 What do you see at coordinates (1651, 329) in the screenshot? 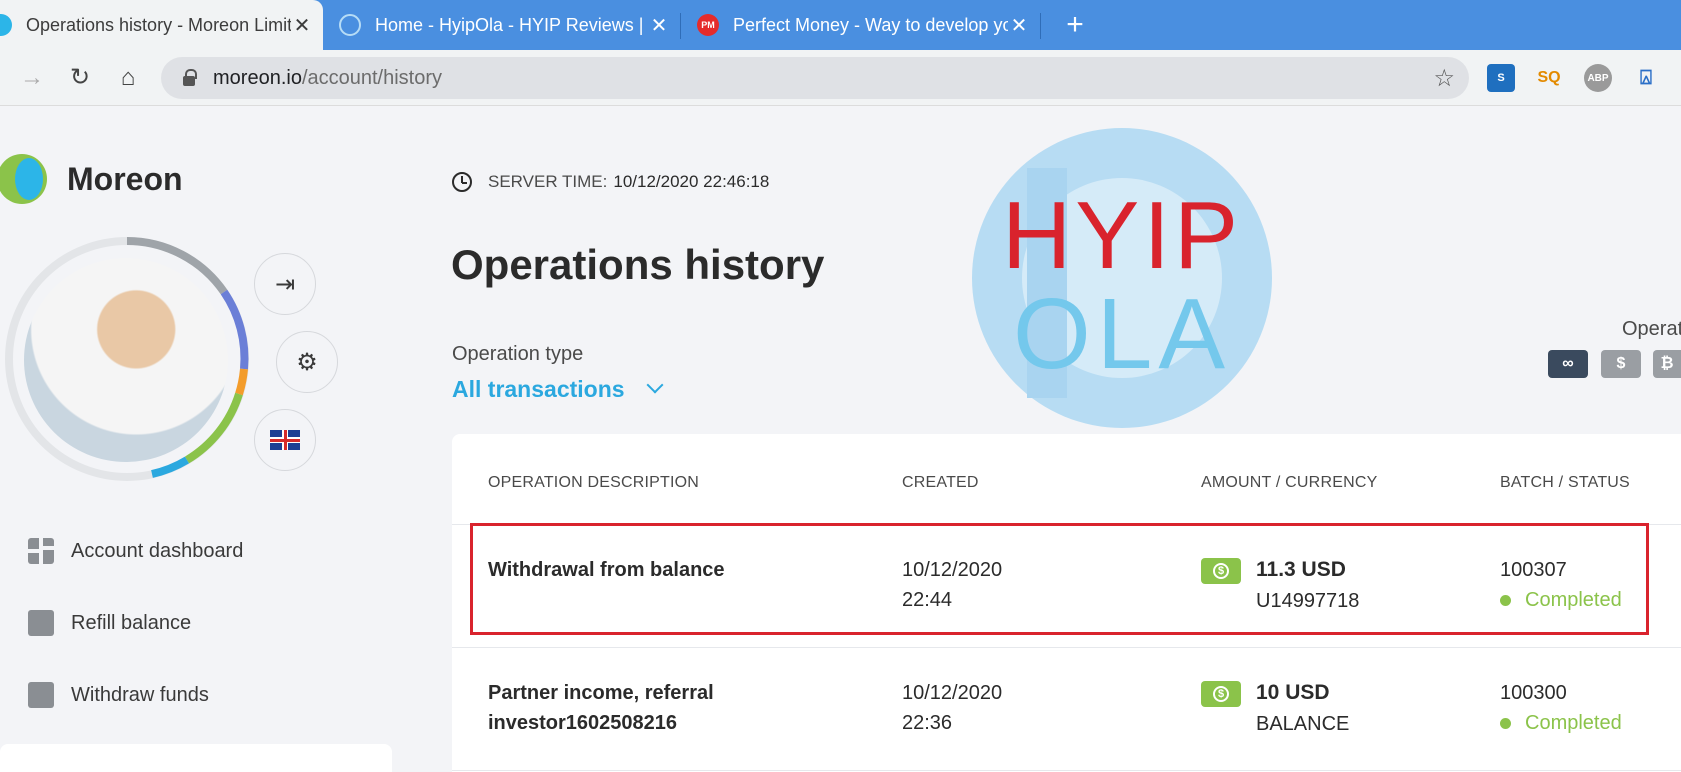
I see `operations-currency-label: Operat` at bounding box center [1651, 329].